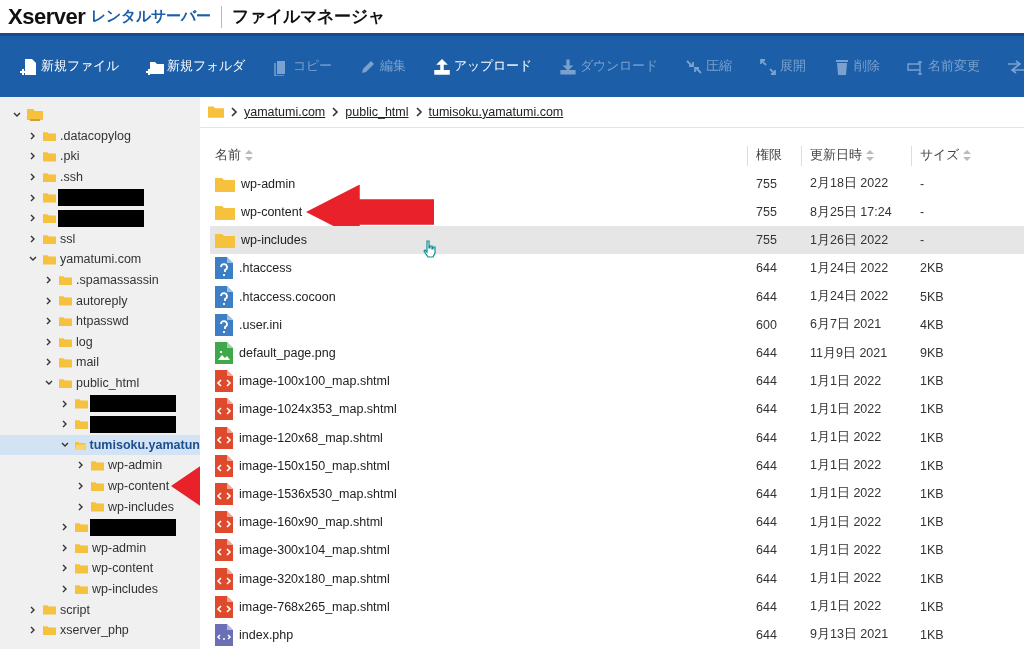 Image resolution: width=1024 pixels, height=649 pixels. What do you see at coordinates (939, 156) in the screenshot?
I see `column-header: サイズ` at bounding box center [939, 156].